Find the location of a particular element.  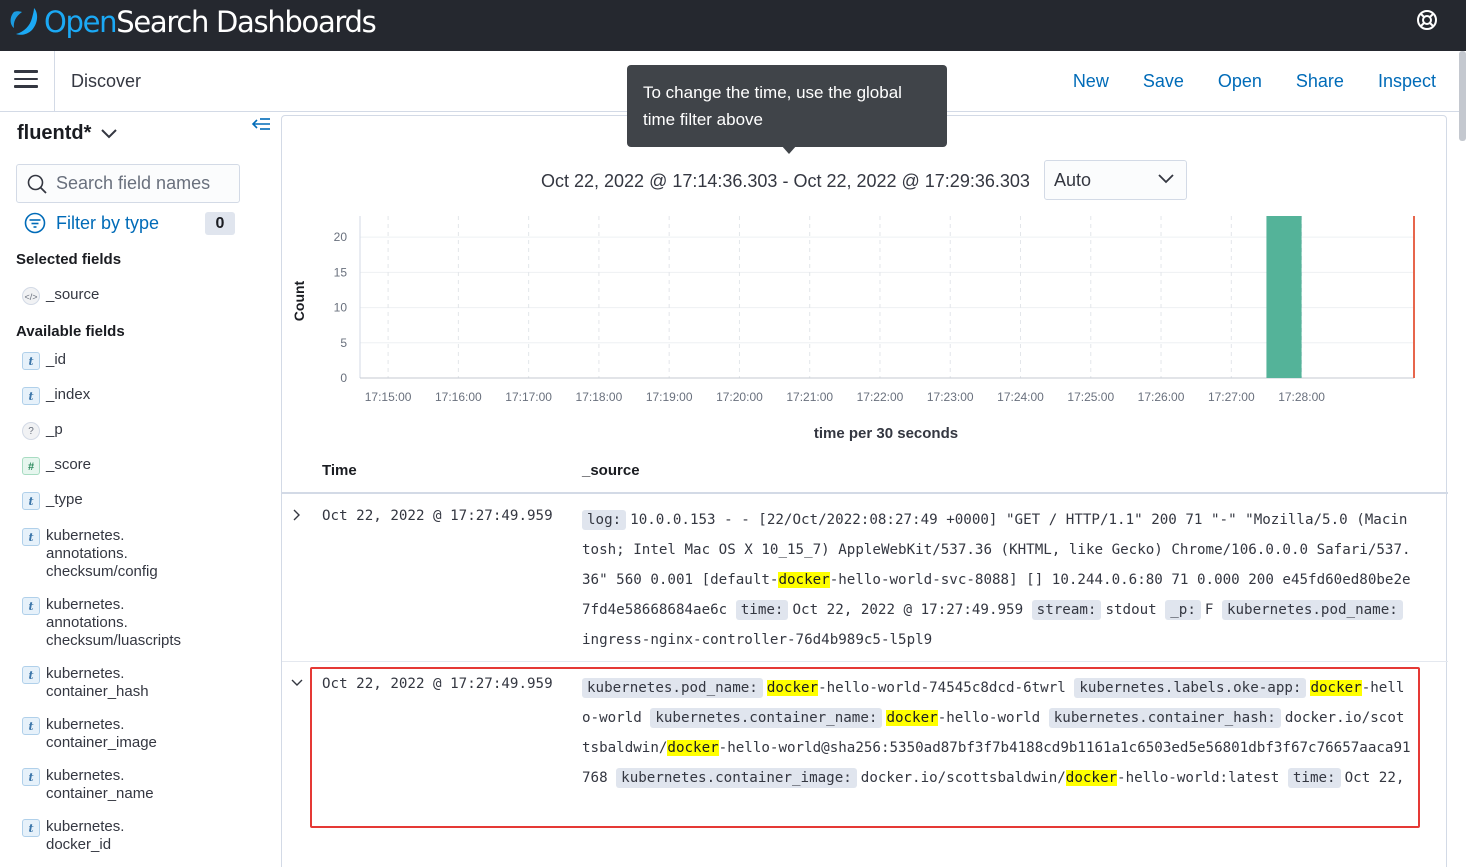

y-tick-label: 5 is located at coordinates (343, 343).